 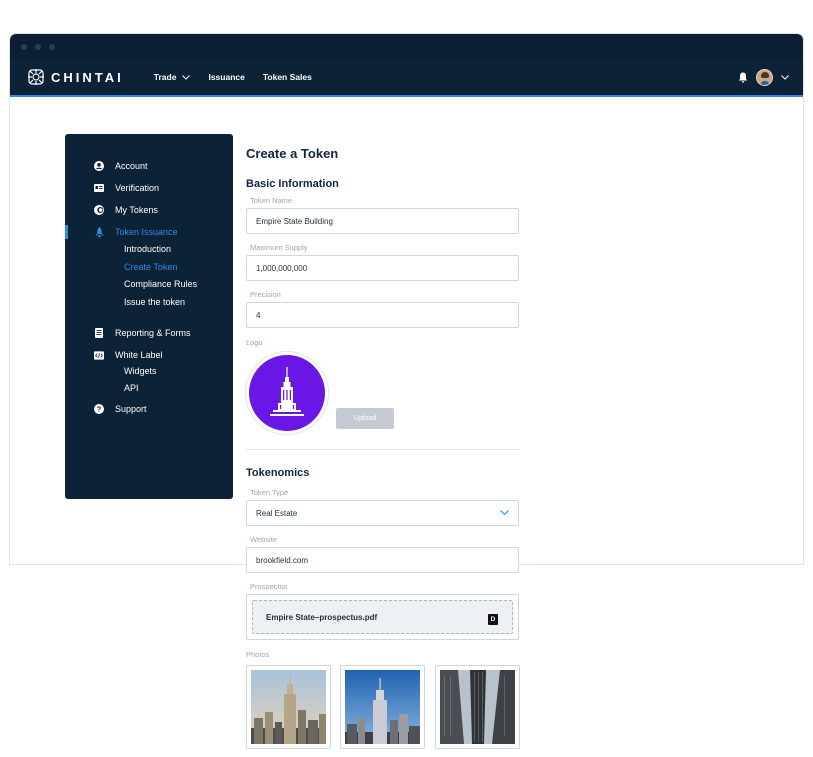 What do you see at coordinates (99, 355) in the screenshot?
I see `code-icon` at bounding box center [99, 355].